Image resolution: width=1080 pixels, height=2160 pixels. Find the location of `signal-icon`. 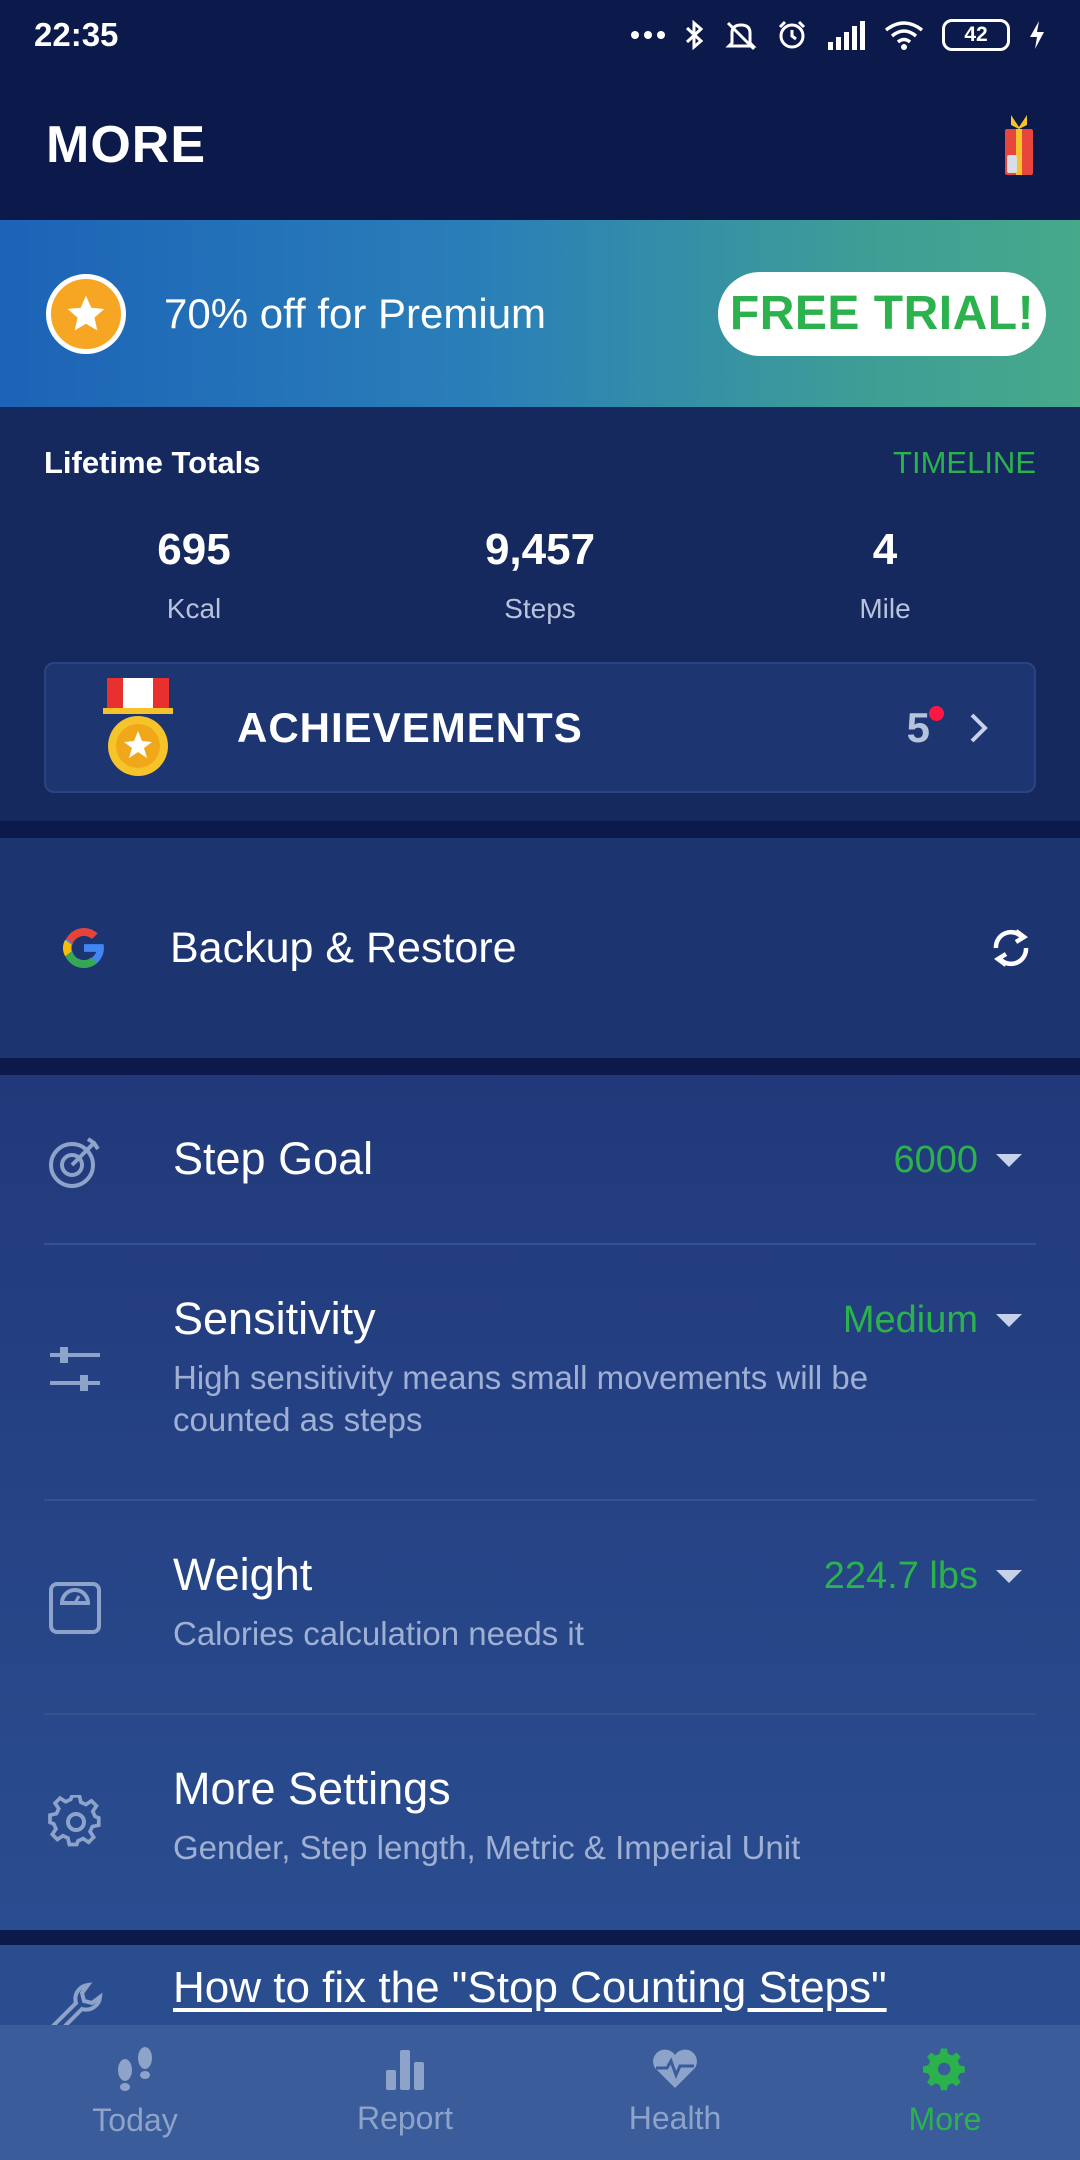

signal-icon is located at coordinates (846, 35).